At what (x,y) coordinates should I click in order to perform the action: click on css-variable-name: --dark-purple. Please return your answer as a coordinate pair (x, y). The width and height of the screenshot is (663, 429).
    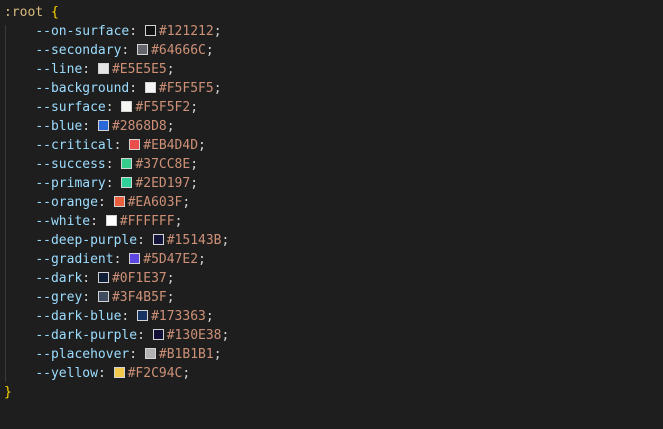
    Looking at the image, I should click on (86, 335).